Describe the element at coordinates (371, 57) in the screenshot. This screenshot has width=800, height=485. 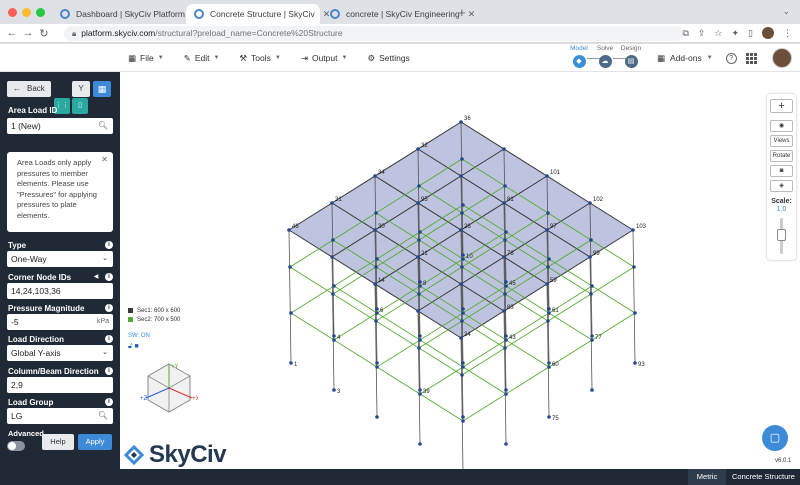
I see `gear-icon: ⚙` at that location.